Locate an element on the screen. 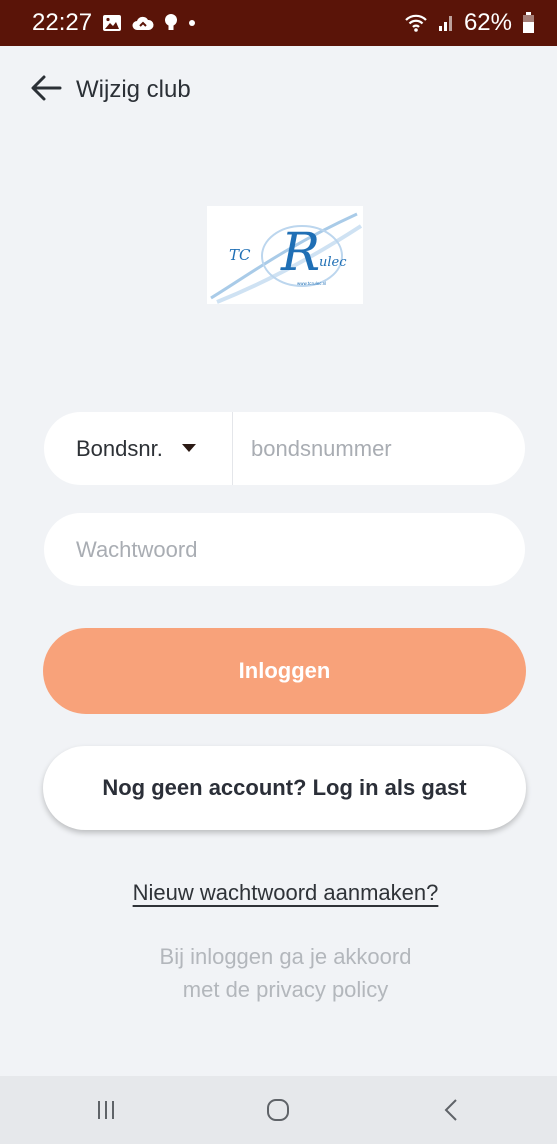  member-id-field: Bondsnr. is located at coordinates (284, 448).